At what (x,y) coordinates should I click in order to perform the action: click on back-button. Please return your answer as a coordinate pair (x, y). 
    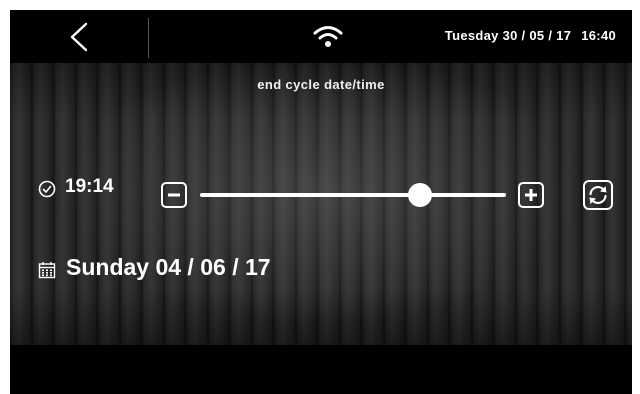
    Looking at the image, I should click on (79, 36).